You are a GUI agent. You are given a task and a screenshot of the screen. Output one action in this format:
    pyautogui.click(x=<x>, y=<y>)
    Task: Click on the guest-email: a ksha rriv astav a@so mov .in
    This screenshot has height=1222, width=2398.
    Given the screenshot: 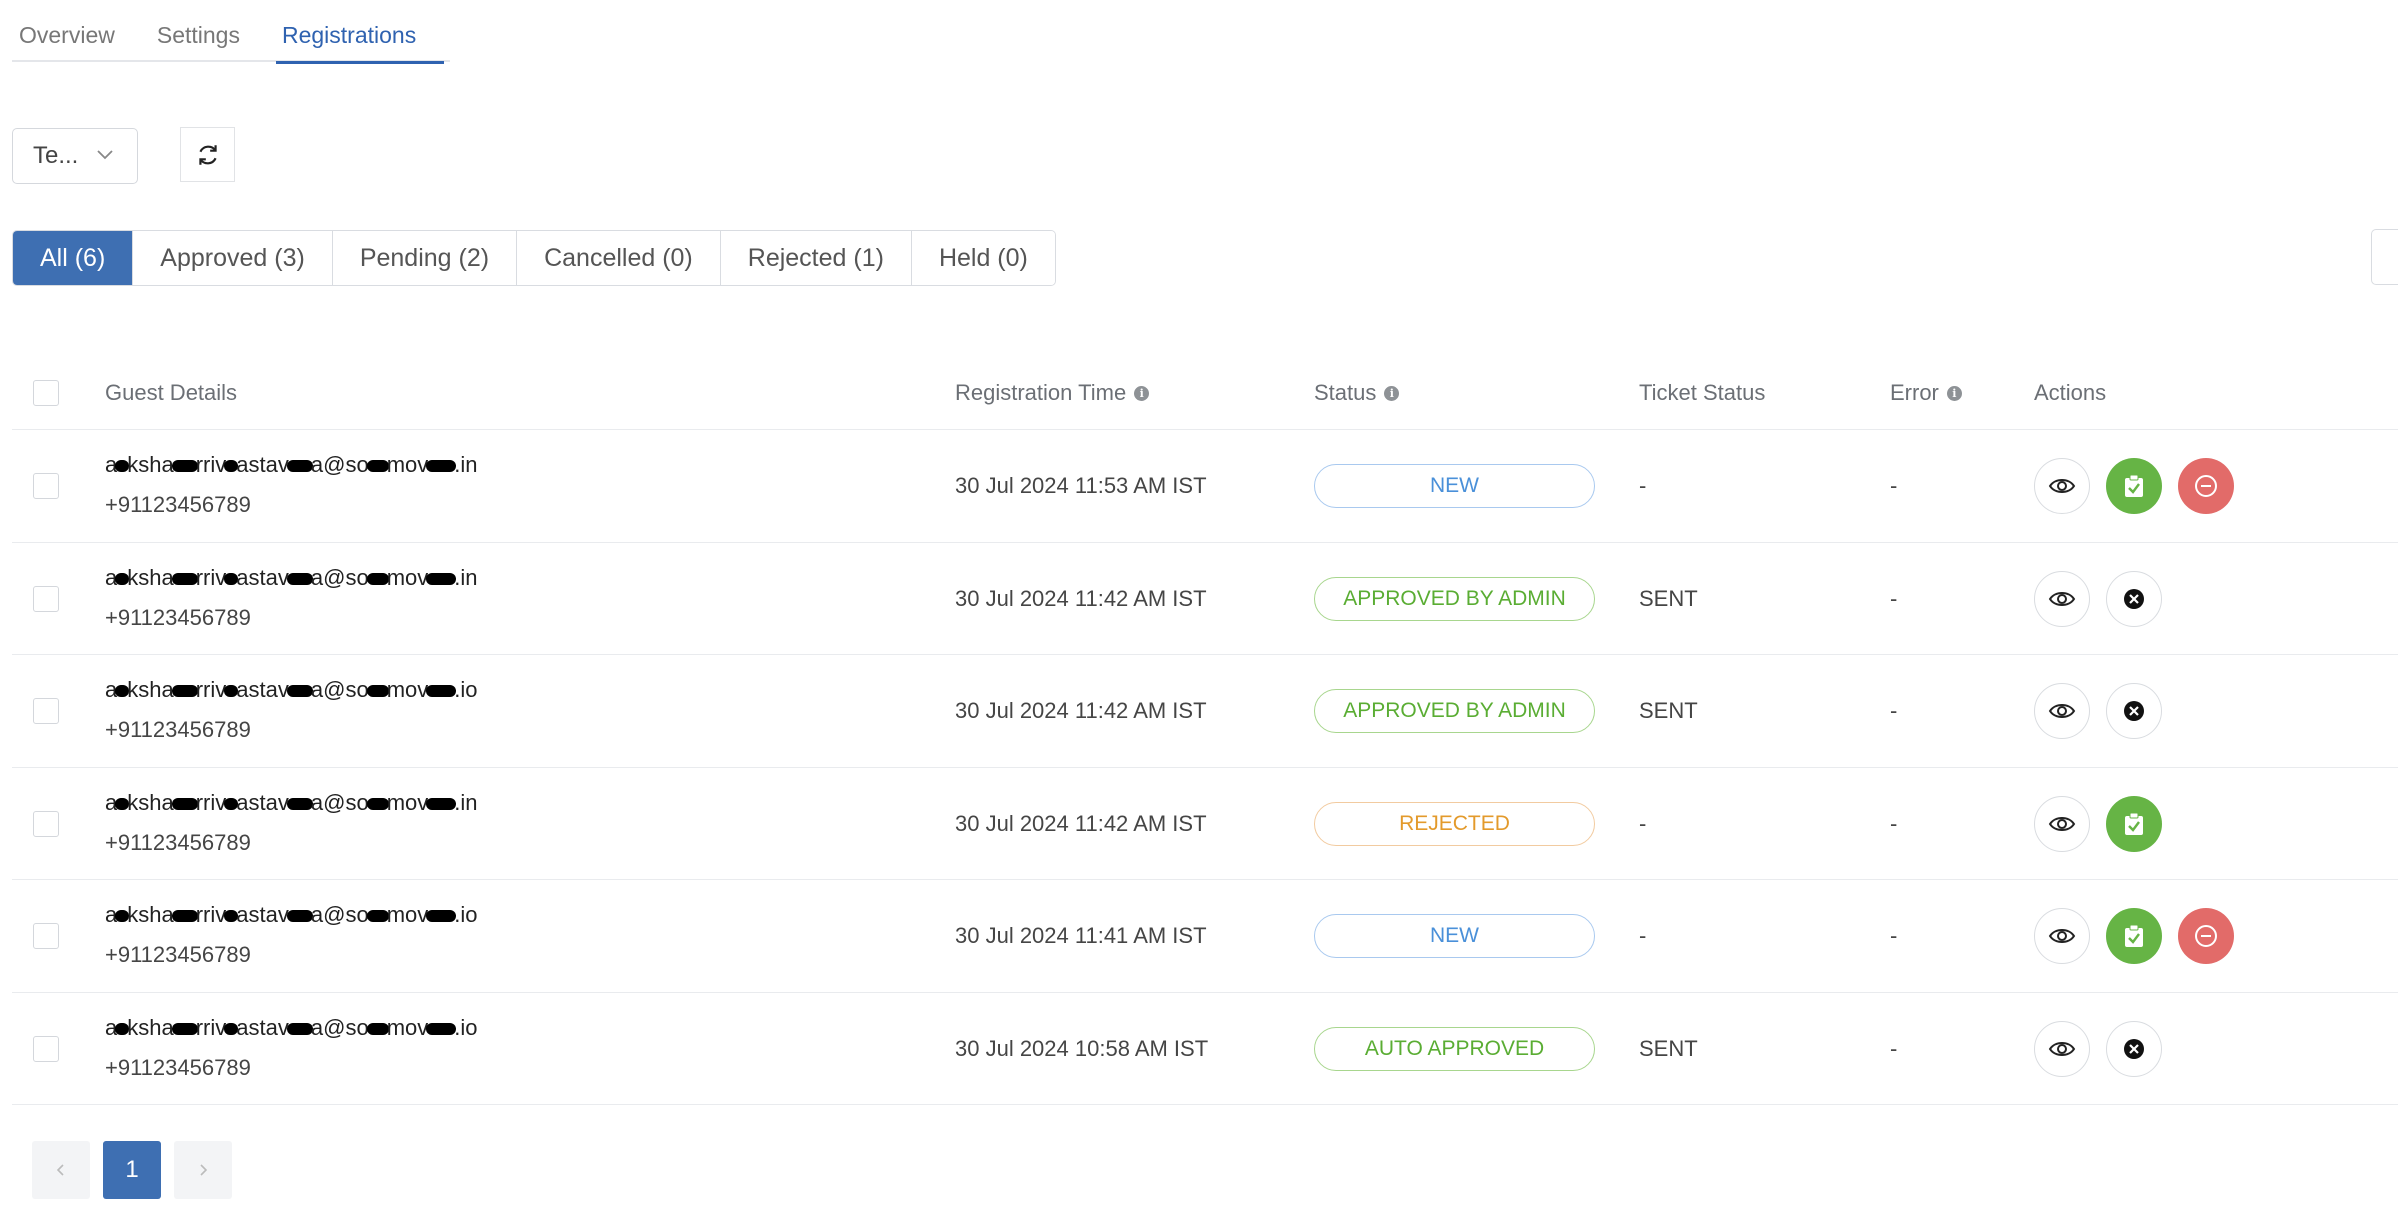 What is the action you would take?
    pyautogui.click(x=291, y=578)
    